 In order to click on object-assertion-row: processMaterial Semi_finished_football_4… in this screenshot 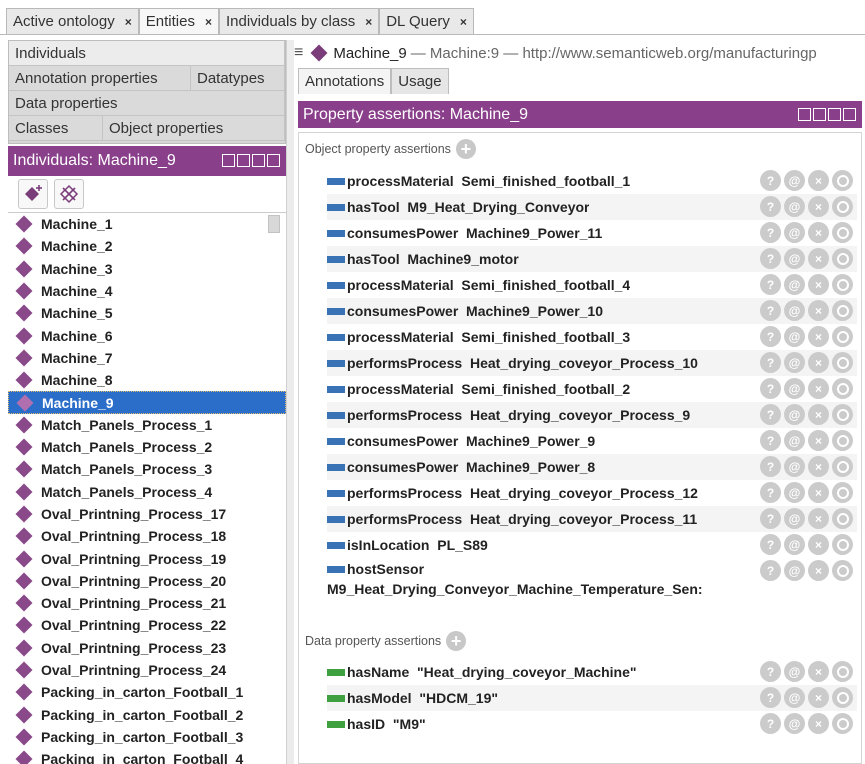, I will do `click(592, 285)`.